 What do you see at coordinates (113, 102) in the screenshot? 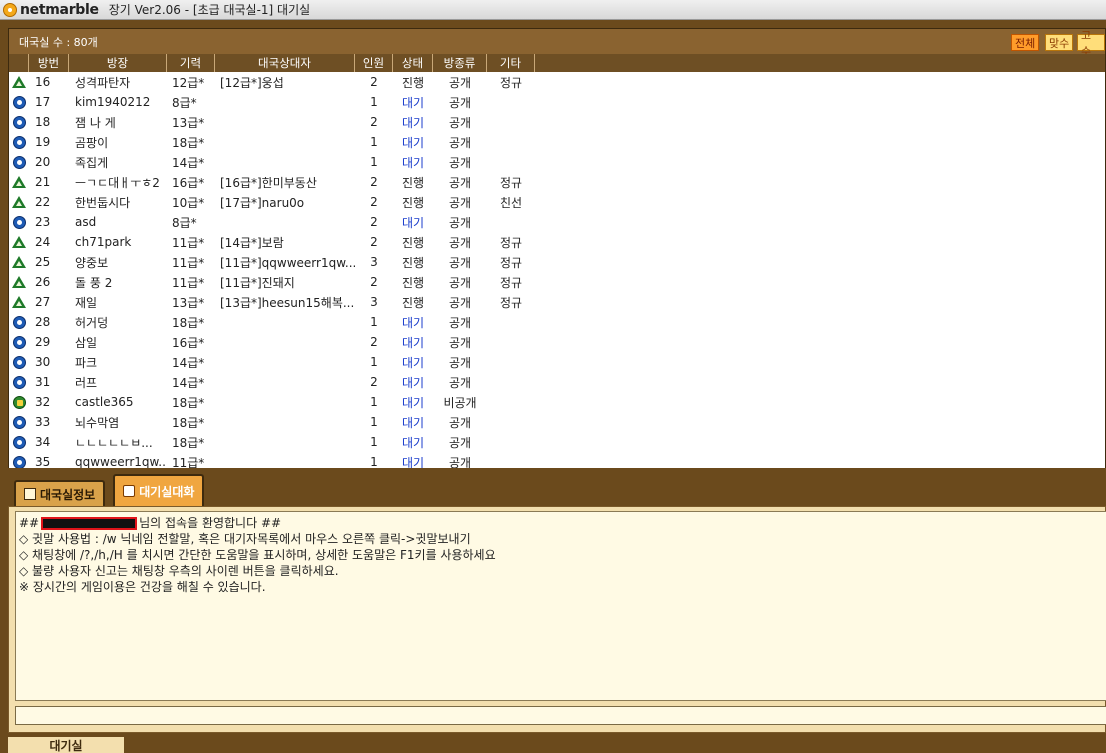
I see `room-host: kim1940212` at bounding box center [113, 102].